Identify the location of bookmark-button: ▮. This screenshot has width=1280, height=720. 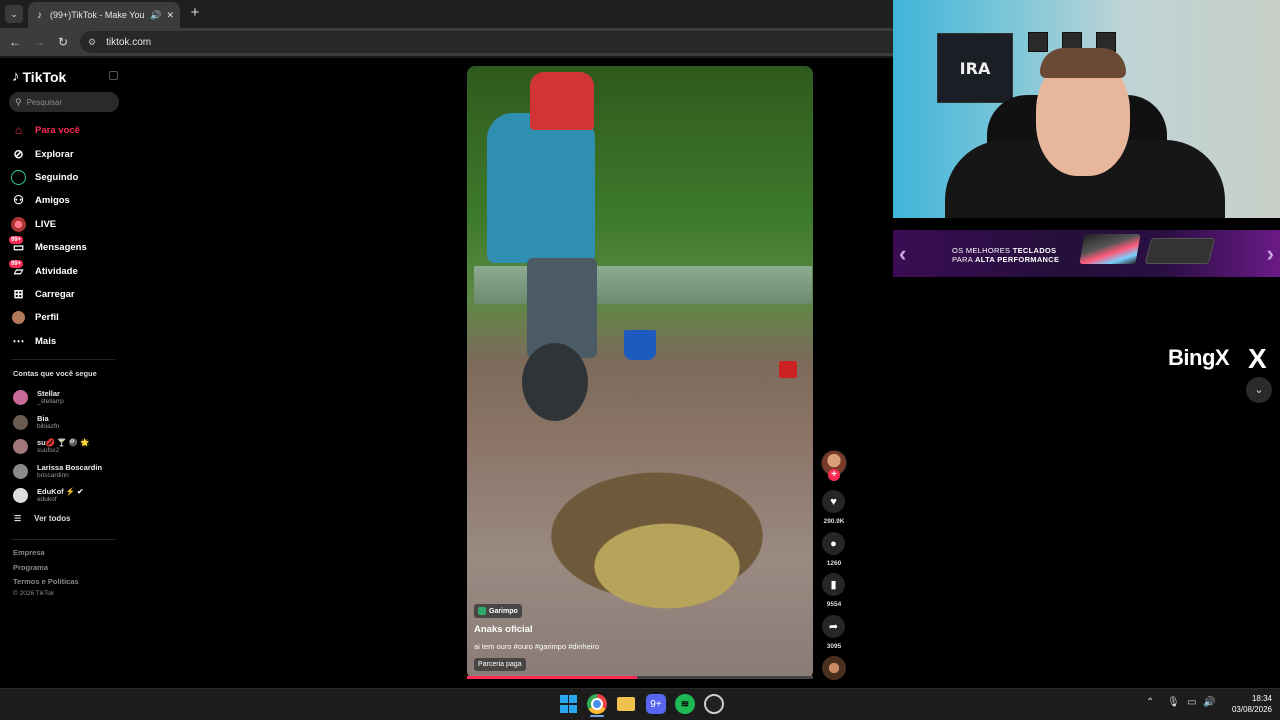
(833, 584).